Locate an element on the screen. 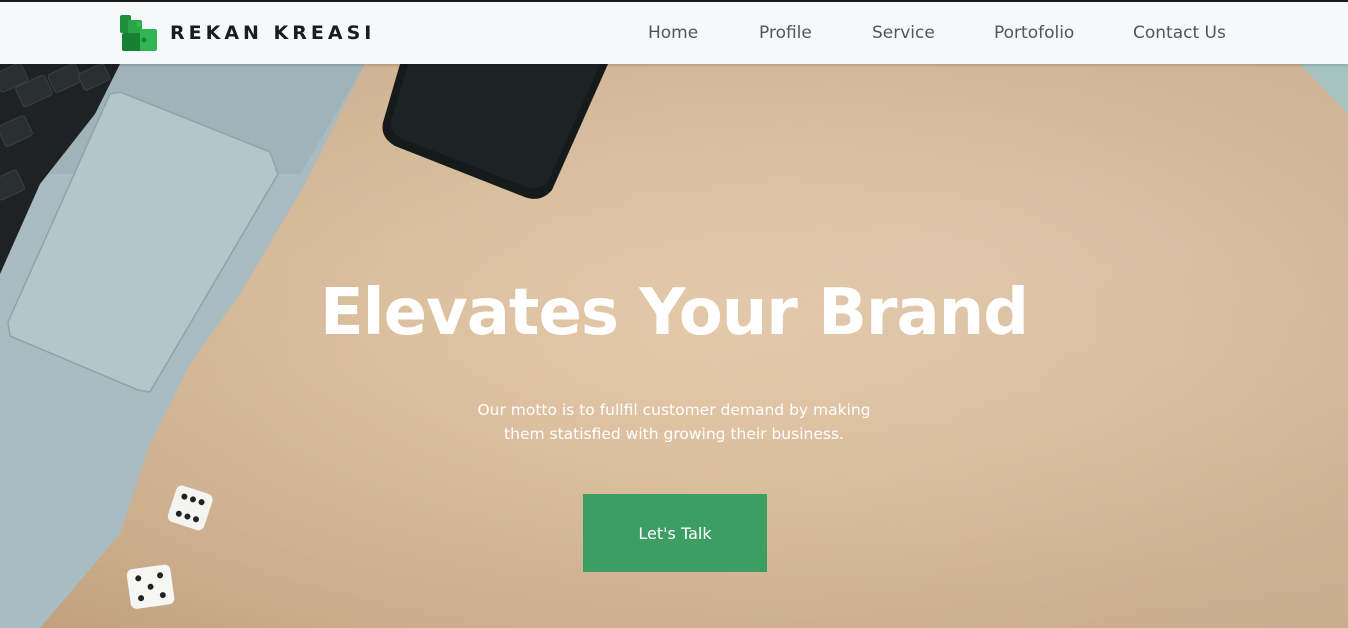  lets-talk-button: Let's Talk is located at coordinates (675, 533).